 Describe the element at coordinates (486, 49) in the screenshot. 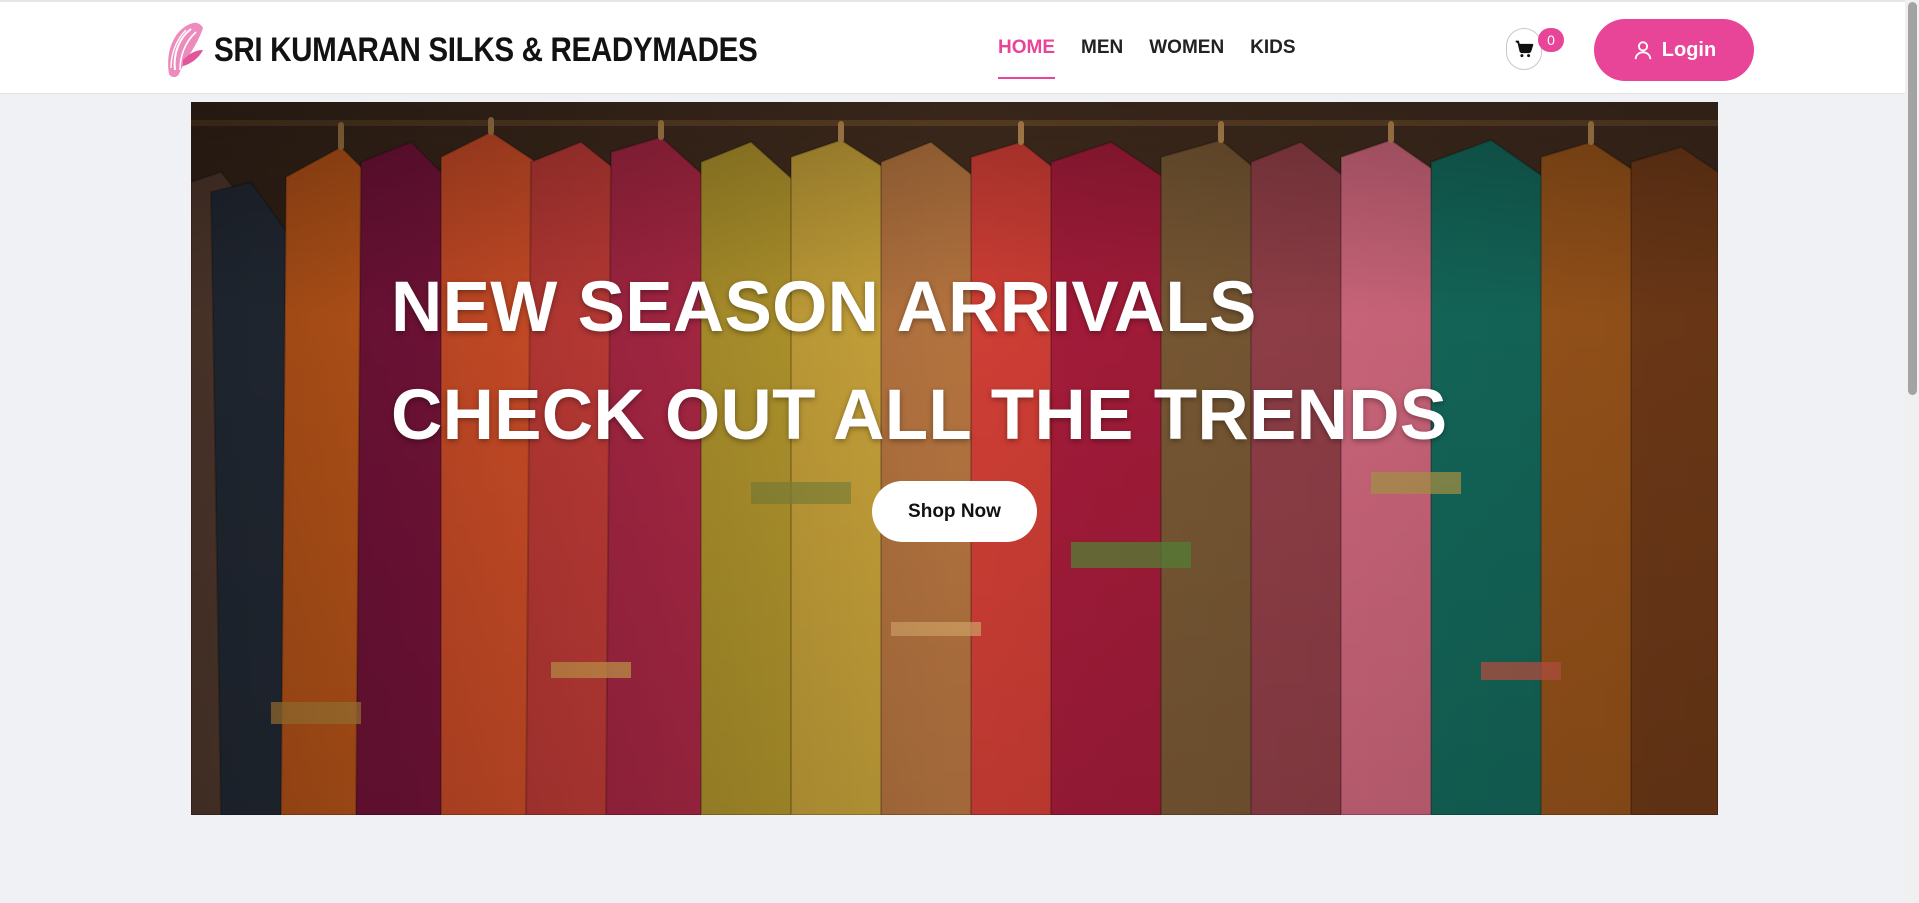

I see `brand-name: SRI KUMARAN SILKS & READYMADES` at that location.